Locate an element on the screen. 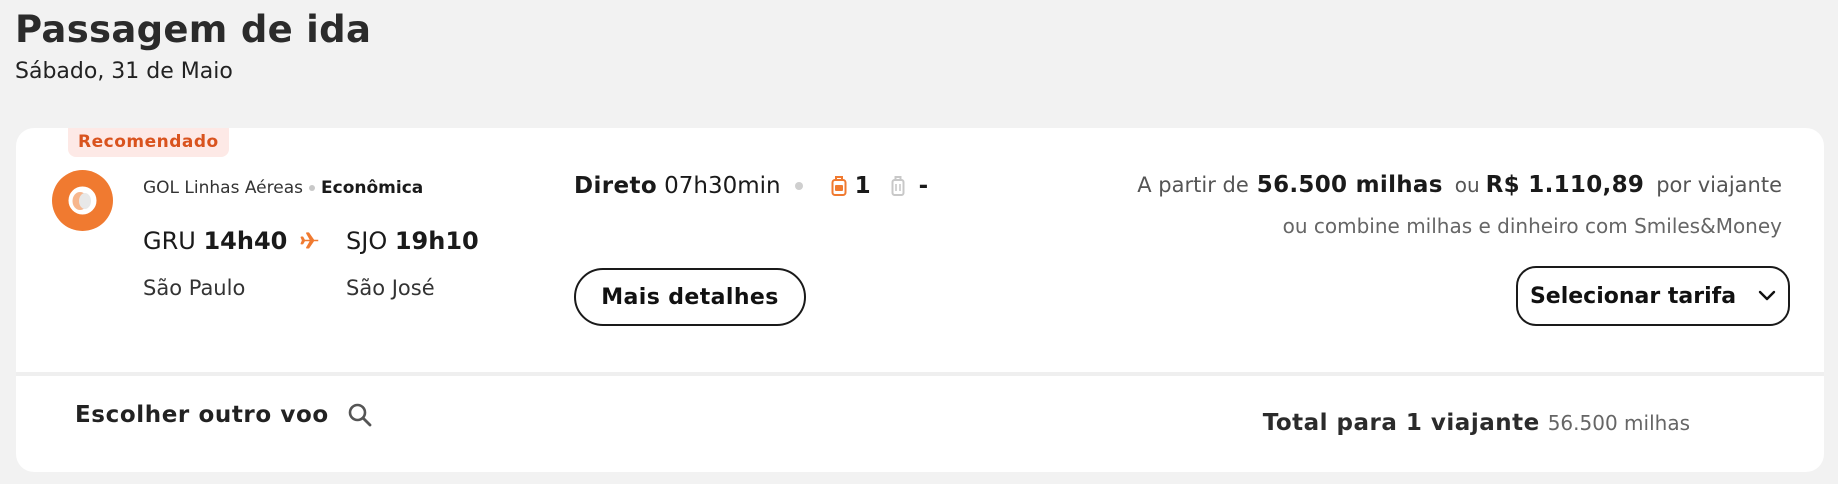 The width and height of the screenshot is (1838, 484). checked-bag-icon is located at coordinates (898, 186).